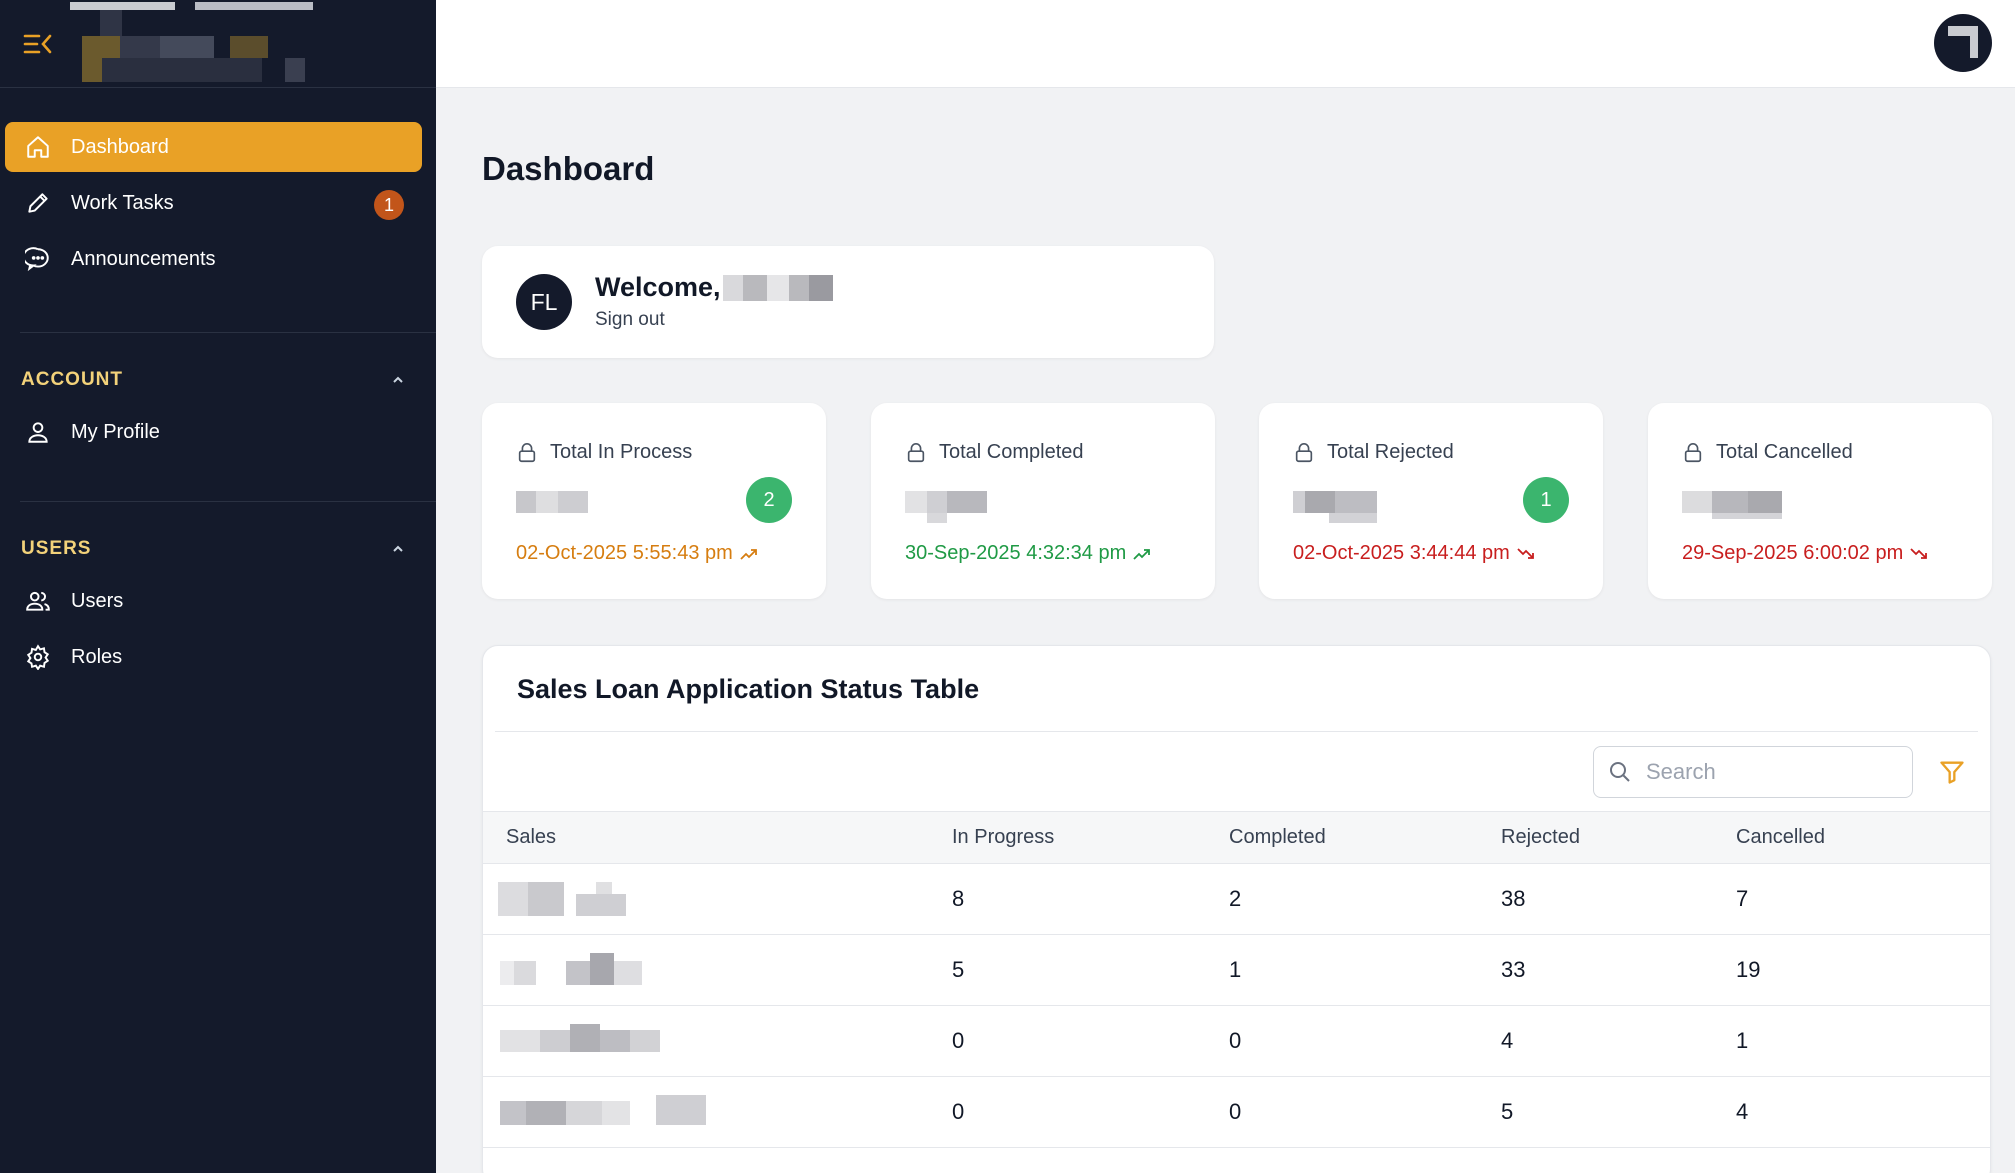 The height and width of the screenshot is (1173, 2015). I want to click on table-row: 0 0 5 4, so click(1236, 1112).